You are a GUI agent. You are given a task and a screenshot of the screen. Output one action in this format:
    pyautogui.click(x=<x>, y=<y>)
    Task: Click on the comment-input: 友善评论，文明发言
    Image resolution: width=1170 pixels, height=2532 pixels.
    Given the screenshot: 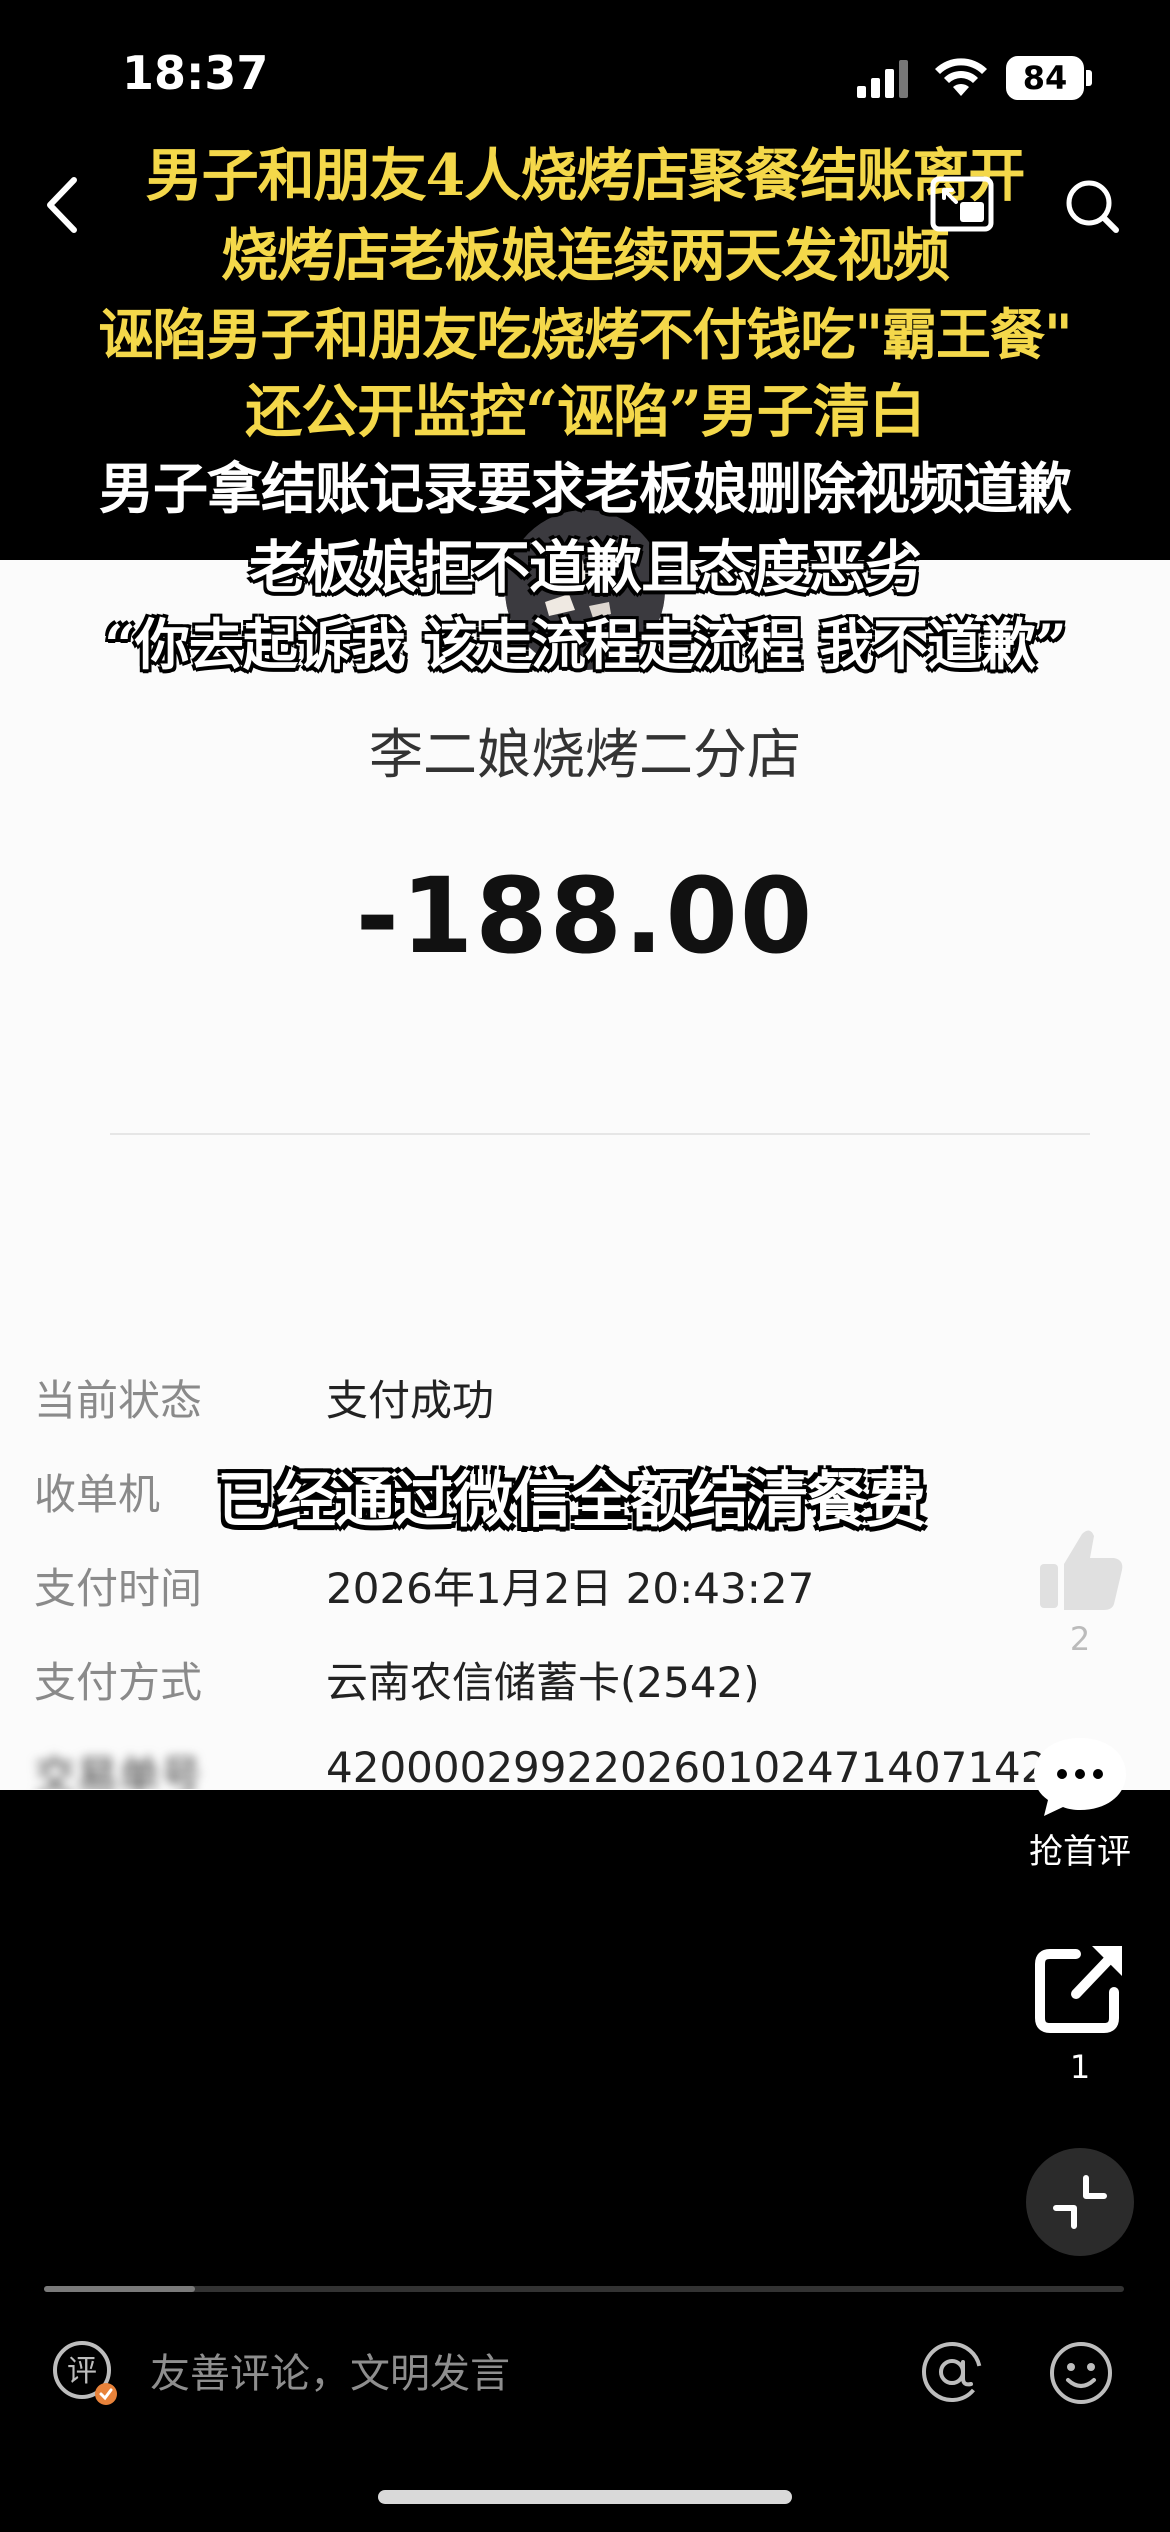 What is the action you would take?
    pyautogui.click(x=520, y=2374)
    